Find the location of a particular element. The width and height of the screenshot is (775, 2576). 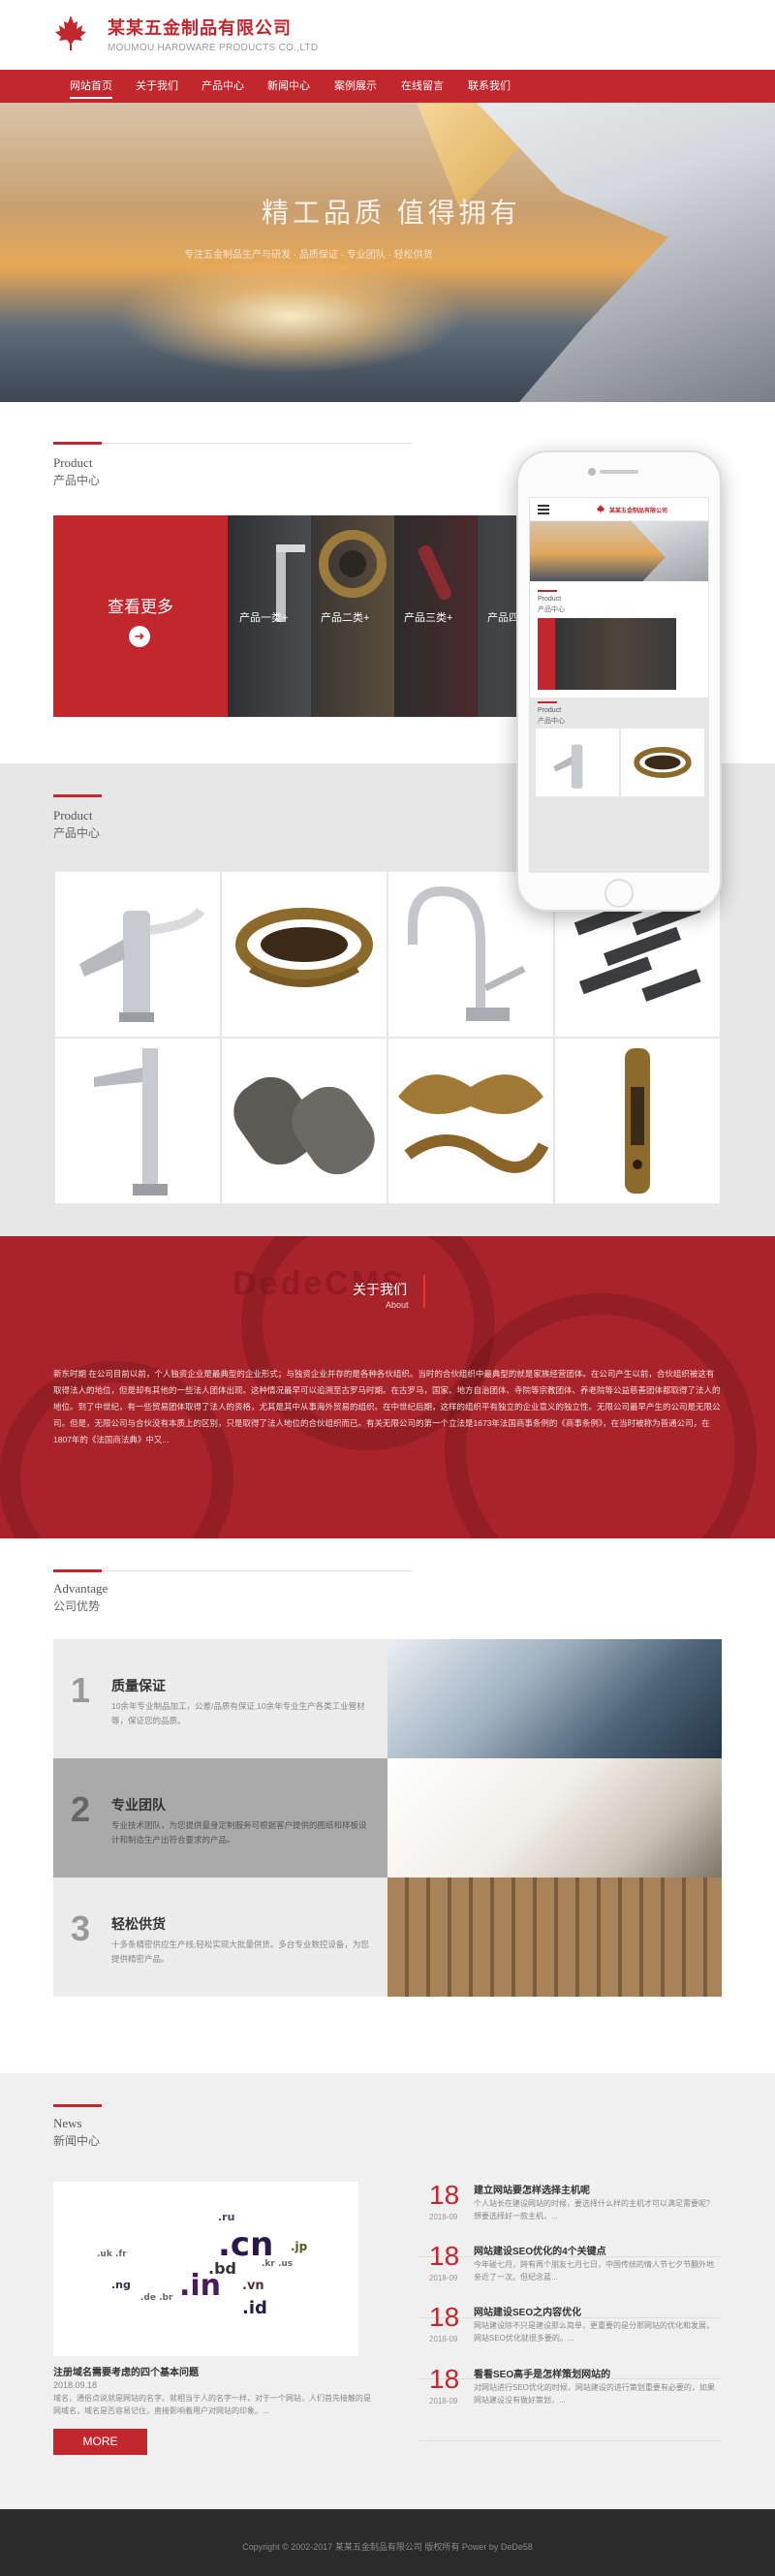

about-accent-bar is located at coordinates (424, 1291).